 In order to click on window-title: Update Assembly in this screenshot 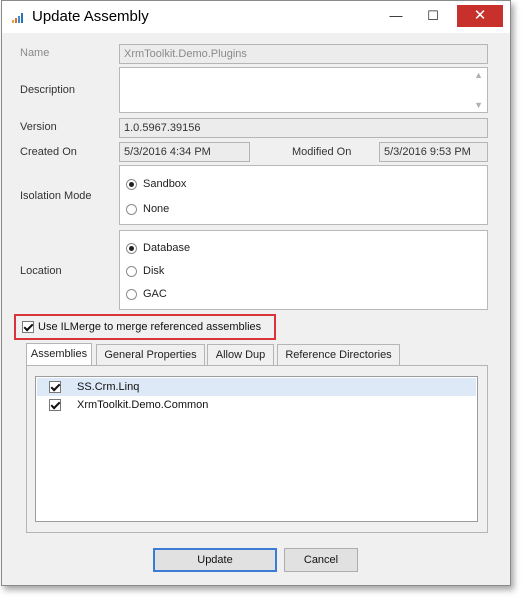, I will do `click(90, 16)`.